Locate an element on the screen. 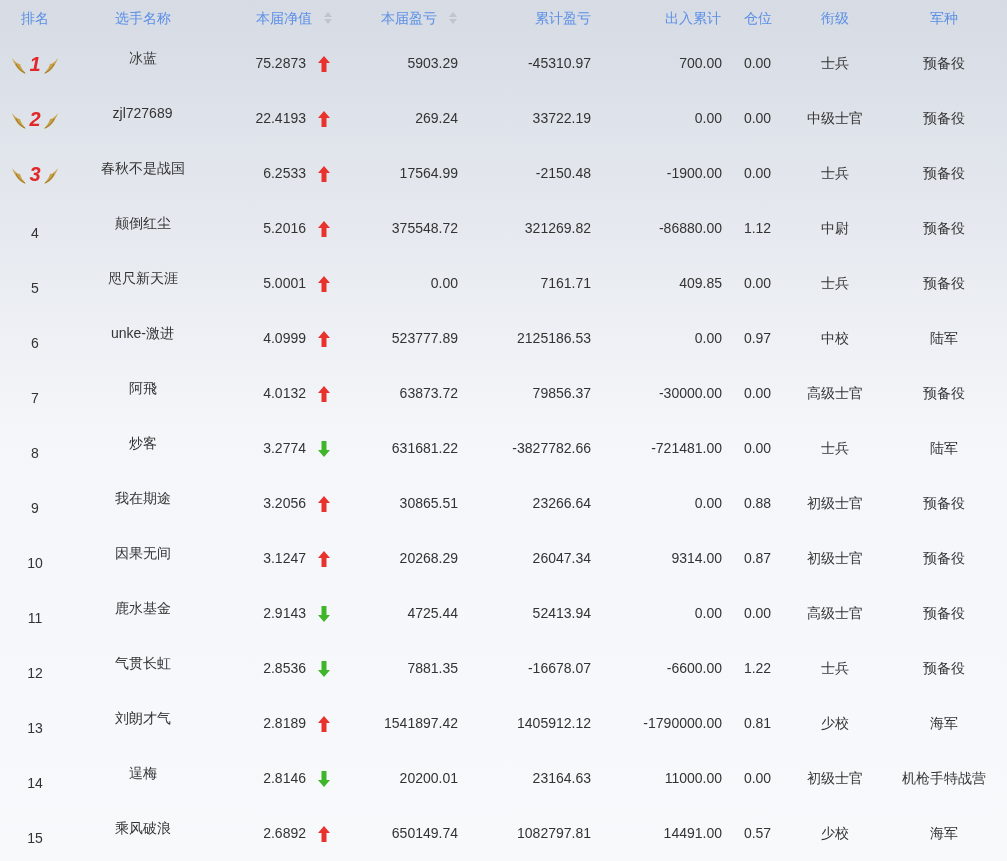 This screenshot has height=861, width=1007. rank-number: 15 is located at coordinates (35, 838).